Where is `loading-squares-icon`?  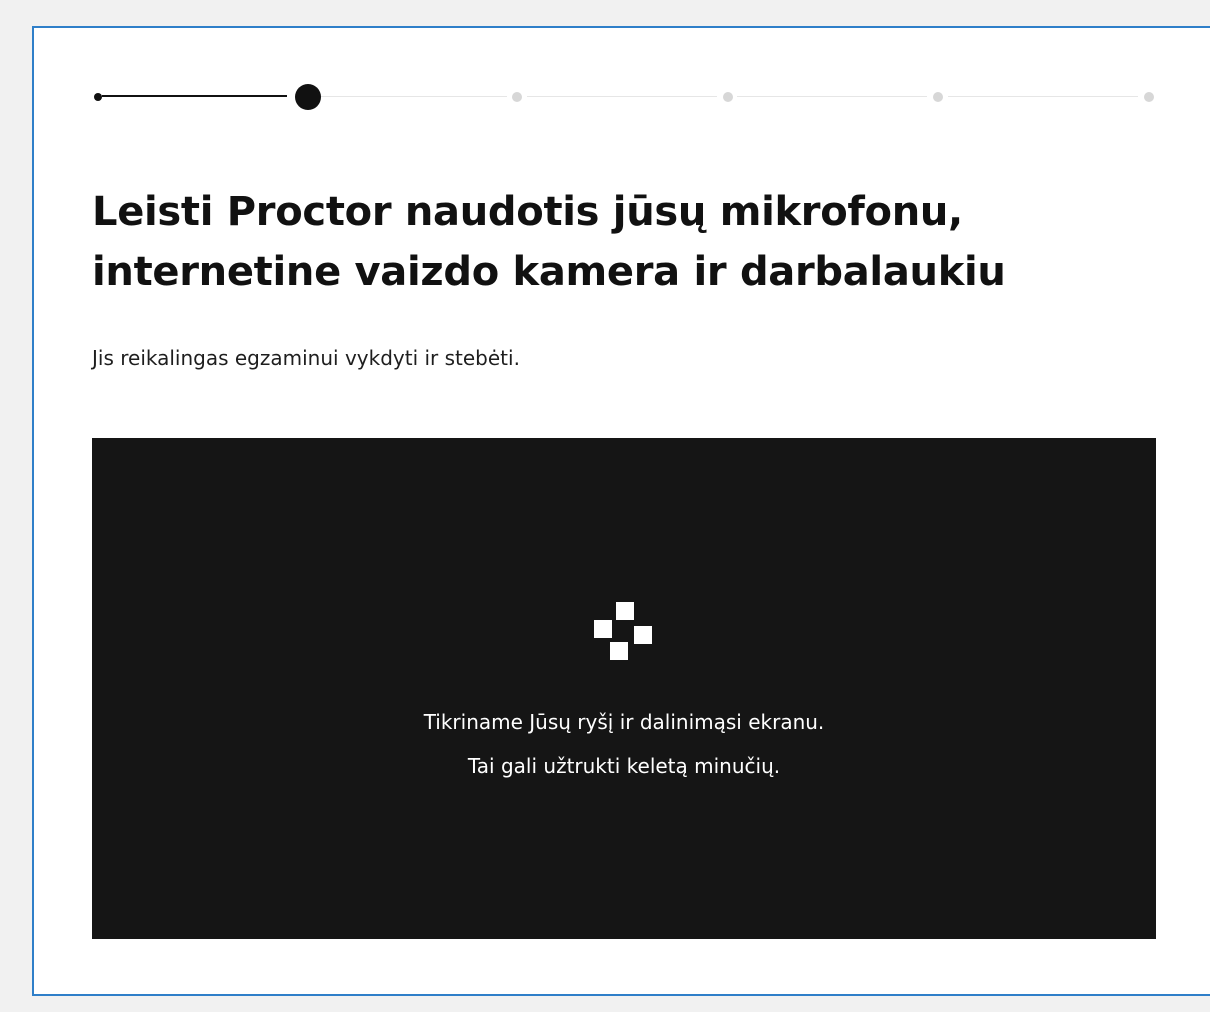
loading-squares-icon is located at coordinates (624, 630).